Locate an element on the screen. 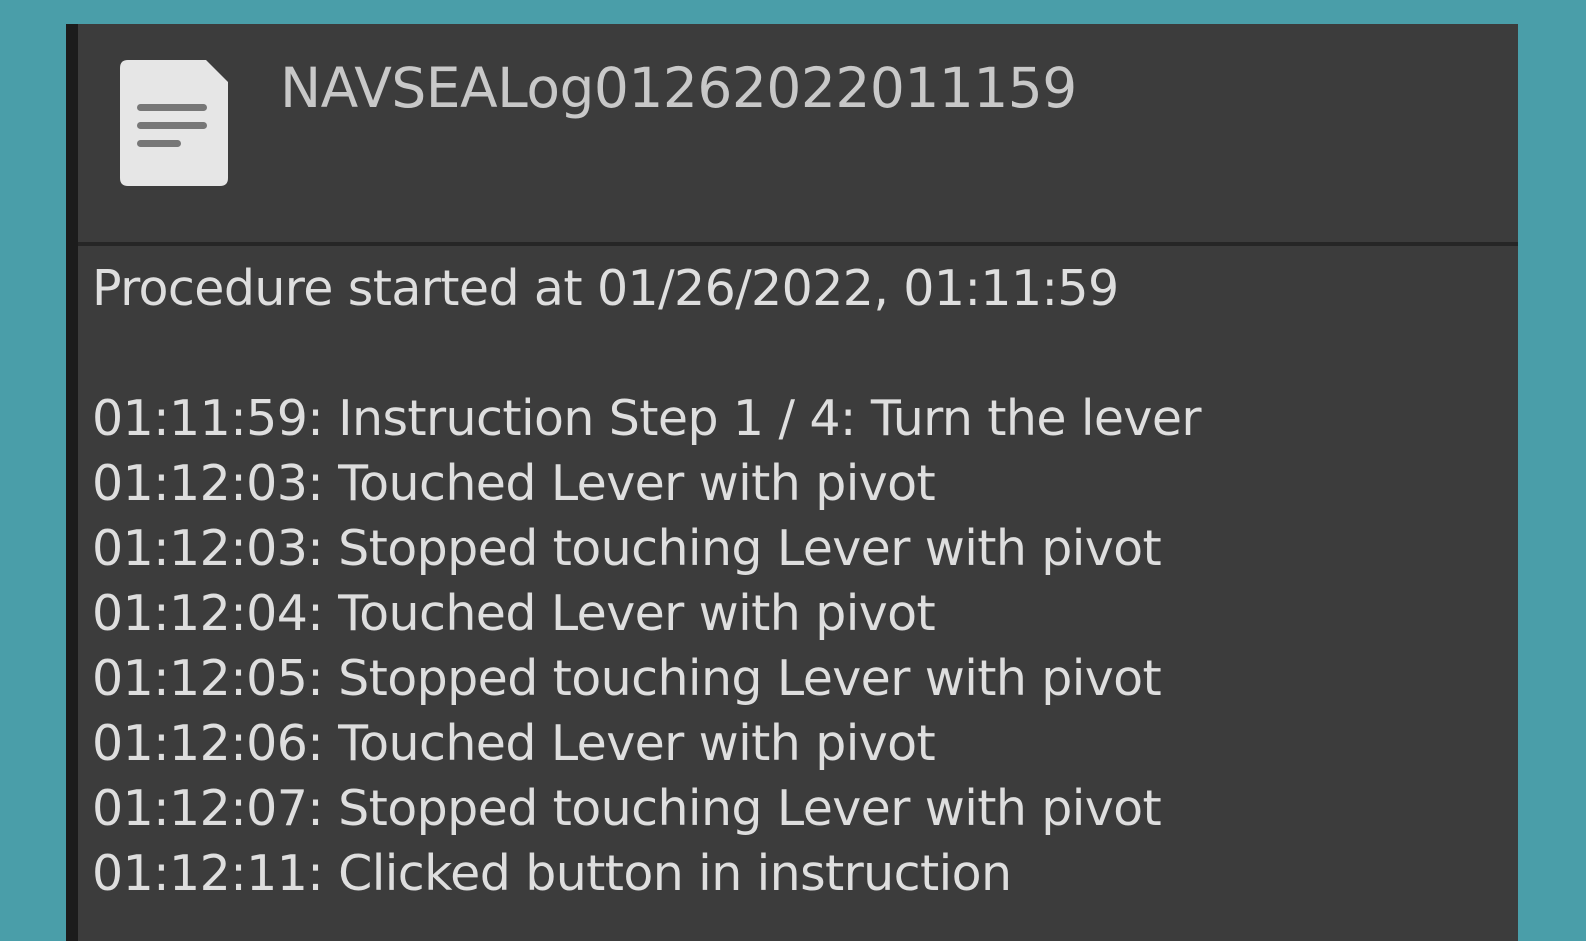 The height and width of the screenshot is (941, 1586). file-name: NAVSEALog01262022011159 is located at coordinates (678, 88).